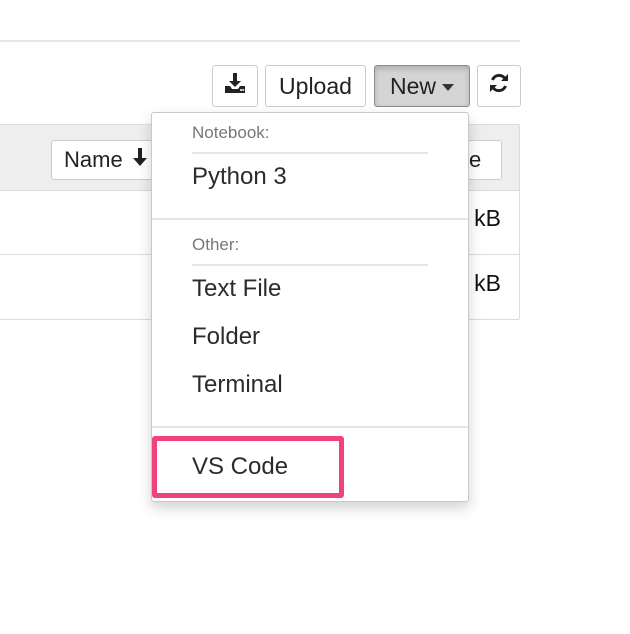 Image resolution: width=630 pixels, height=634 pixels. What do you see at coordinates (231, 132) in the screenshot?
I see `notebook-section-header: Notebook:` at bounding box center [231, 132].